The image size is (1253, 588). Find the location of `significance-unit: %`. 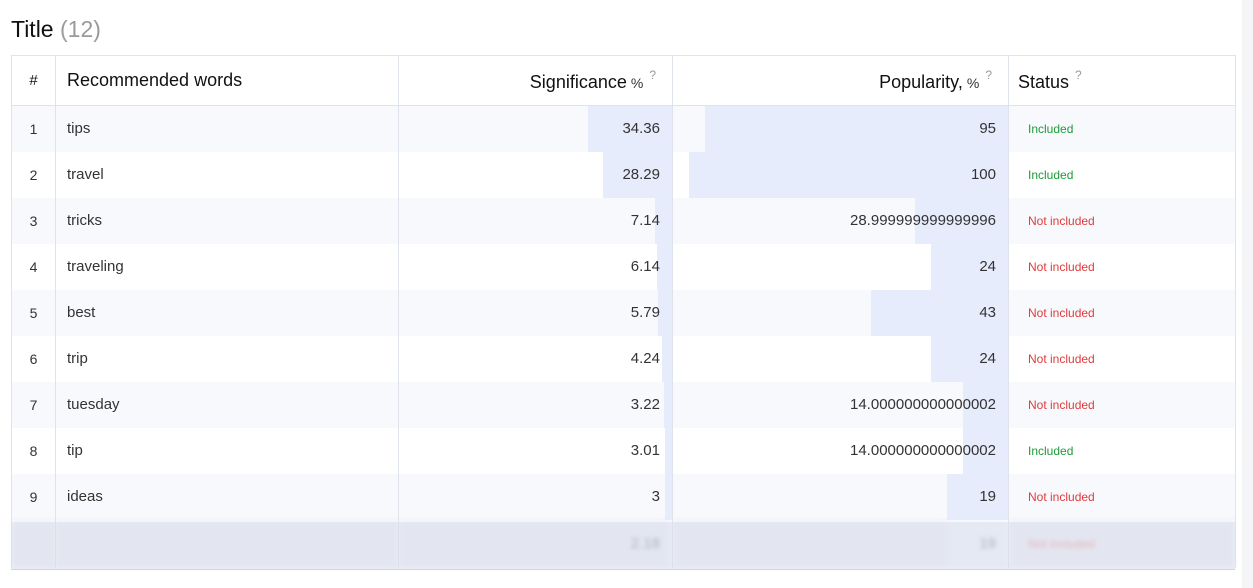

significance-unit: % is located at coordinates (637, 83).